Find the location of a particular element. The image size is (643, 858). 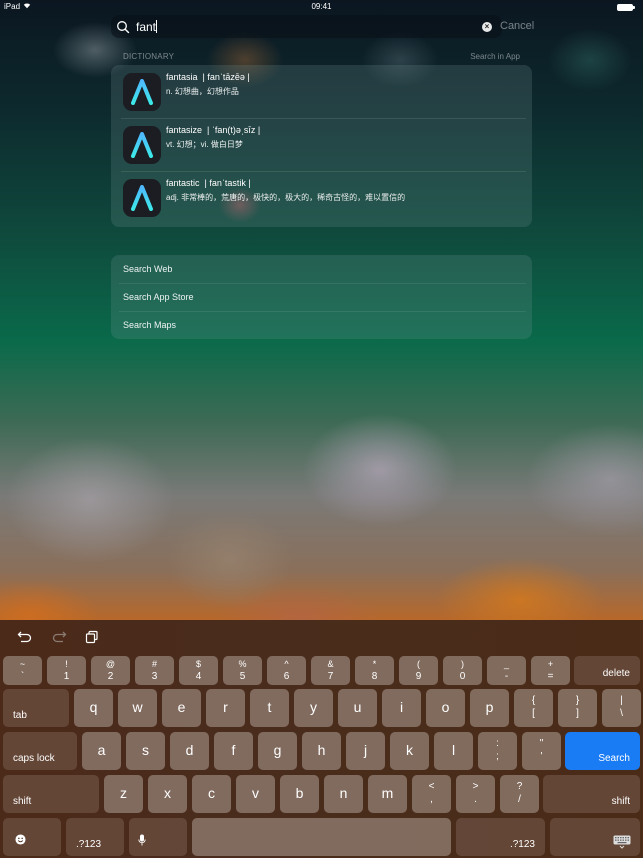

key-letter: d is located at coordinates (189, 750).